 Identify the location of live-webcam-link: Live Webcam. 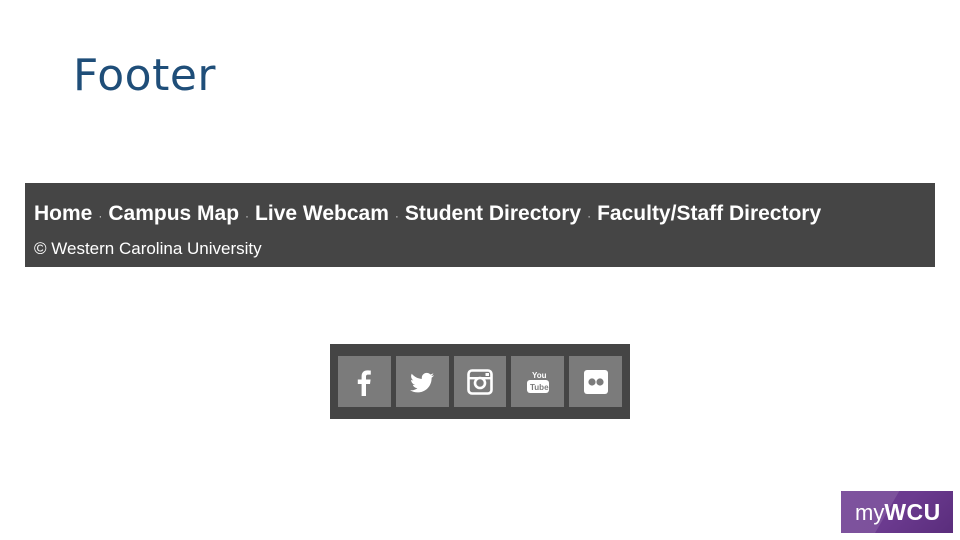
(322, 214).